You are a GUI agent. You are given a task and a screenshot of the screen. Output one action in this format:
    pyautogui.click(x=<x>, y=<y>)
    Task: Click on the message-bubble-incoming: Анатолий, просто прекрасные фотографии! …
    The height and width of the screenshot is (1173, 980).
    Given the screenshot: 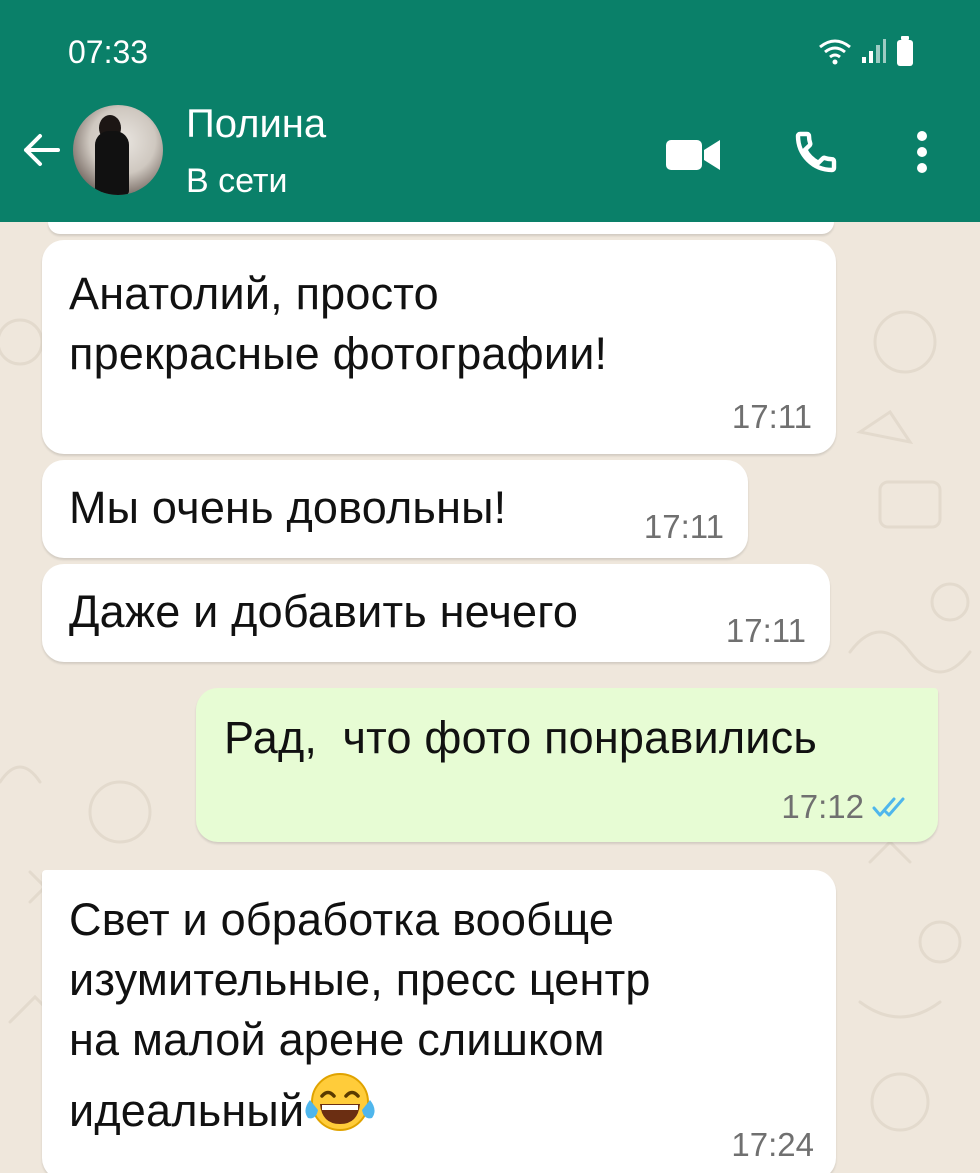 What is the action you would take?
    pyautogui.click(x=439, y=347)
    